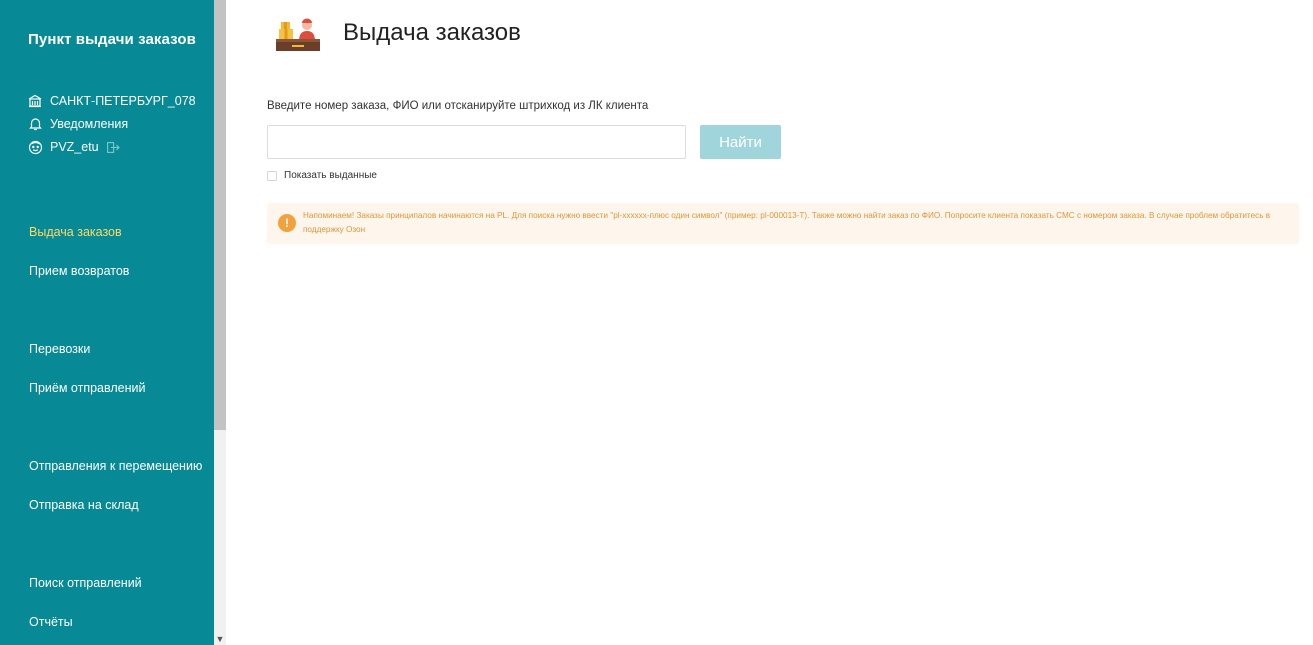 The height and width of the screenshot is (645, 1313). I want to click on notifications-label: Уведомления, so click(89, 124).